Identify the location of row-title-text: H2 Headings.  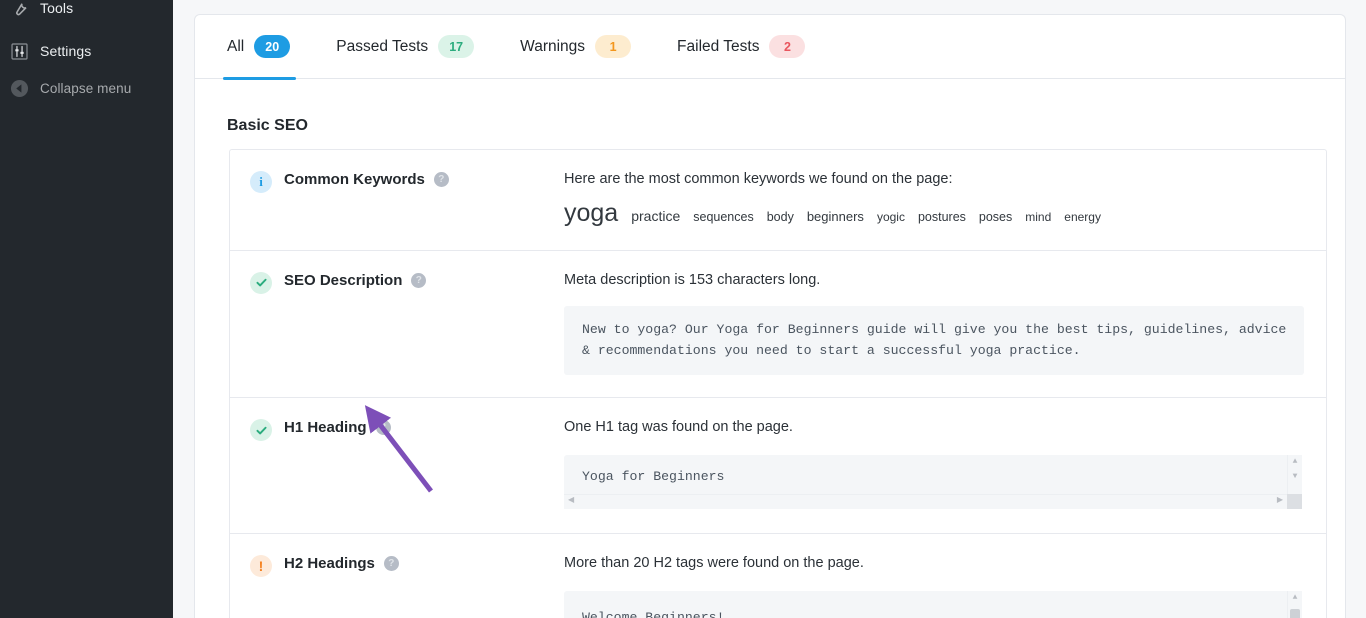
(329, 564).